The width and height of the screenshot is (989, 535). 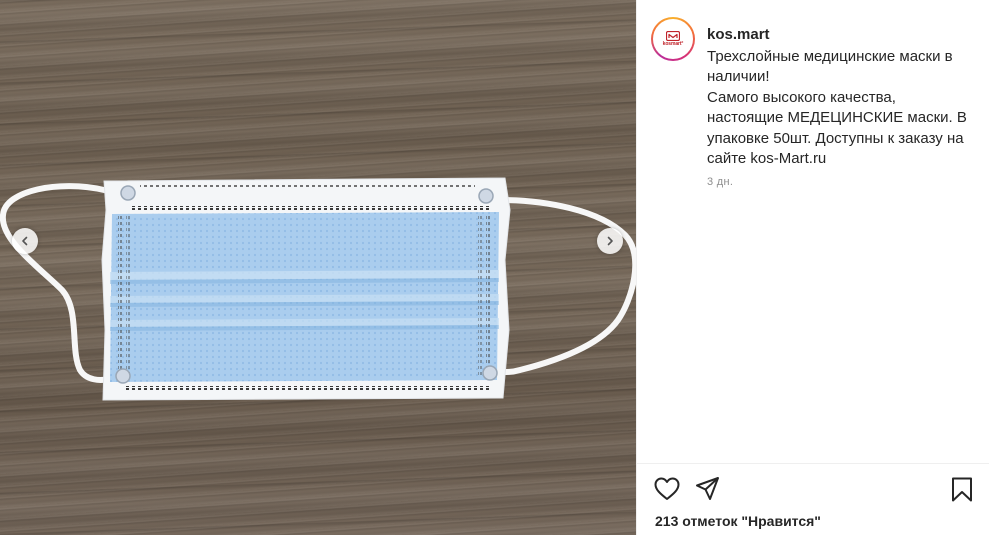 I want to click on caption-line: наличии!, so click(x=738, y=76).